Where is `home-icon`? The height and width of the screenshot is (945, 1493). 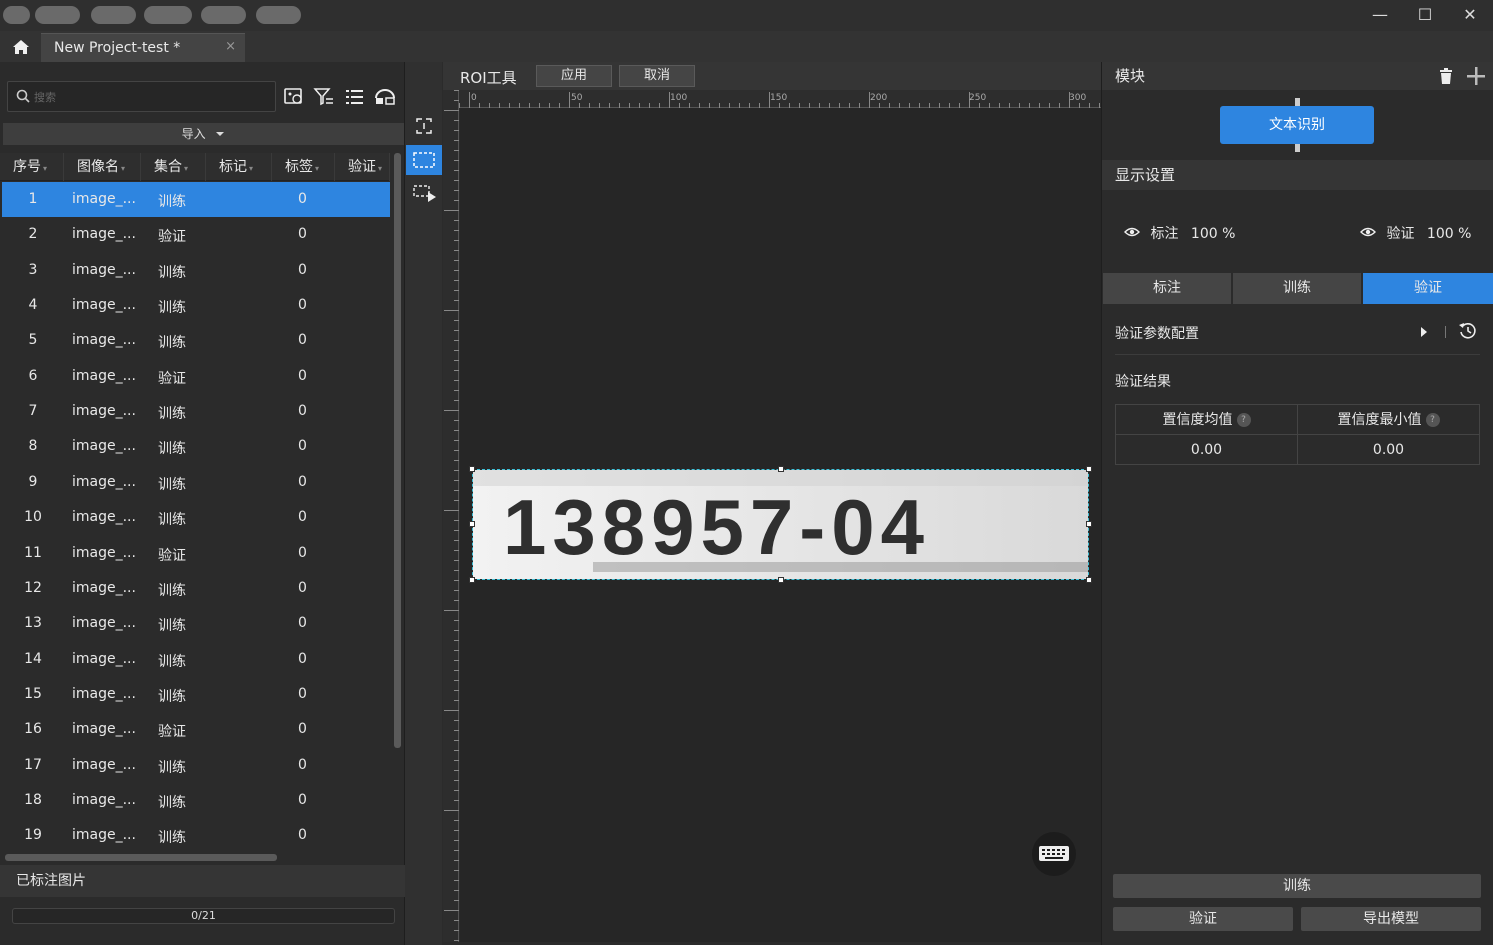
home-icon is located at coordinates (21, 47).